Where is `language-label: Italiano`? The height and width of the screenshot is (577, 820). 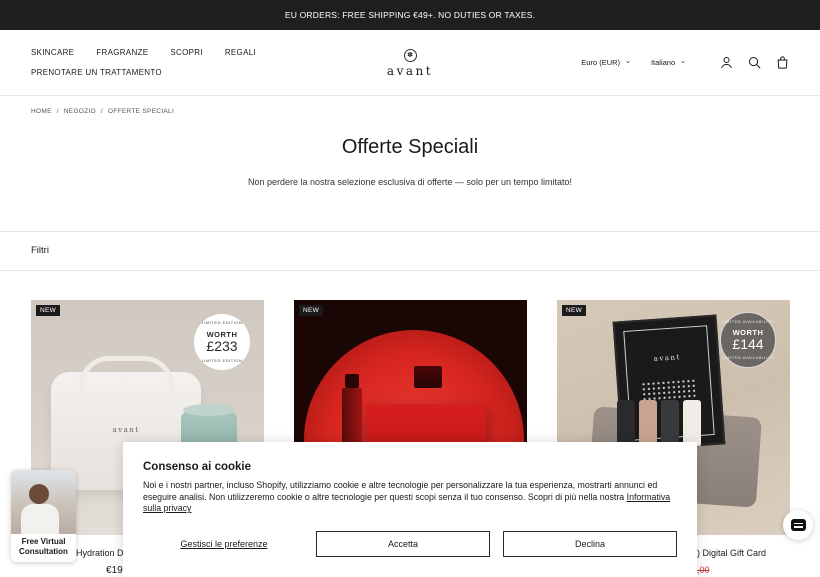 language-label: Italiano is located at coordinates (663, 62).